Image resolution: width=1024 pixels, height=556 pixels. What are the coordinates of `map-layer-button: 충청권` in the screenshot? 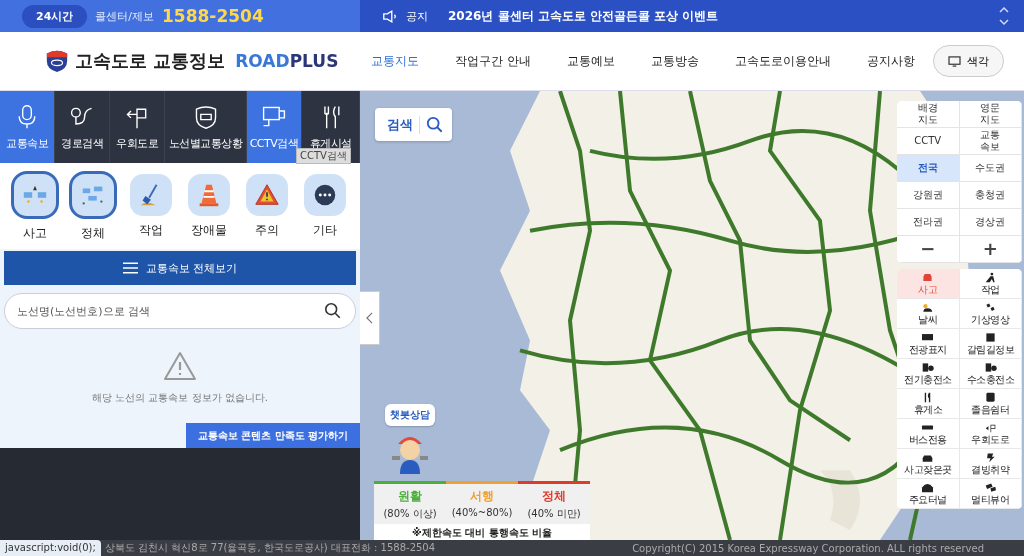 It's located at (990, 195).